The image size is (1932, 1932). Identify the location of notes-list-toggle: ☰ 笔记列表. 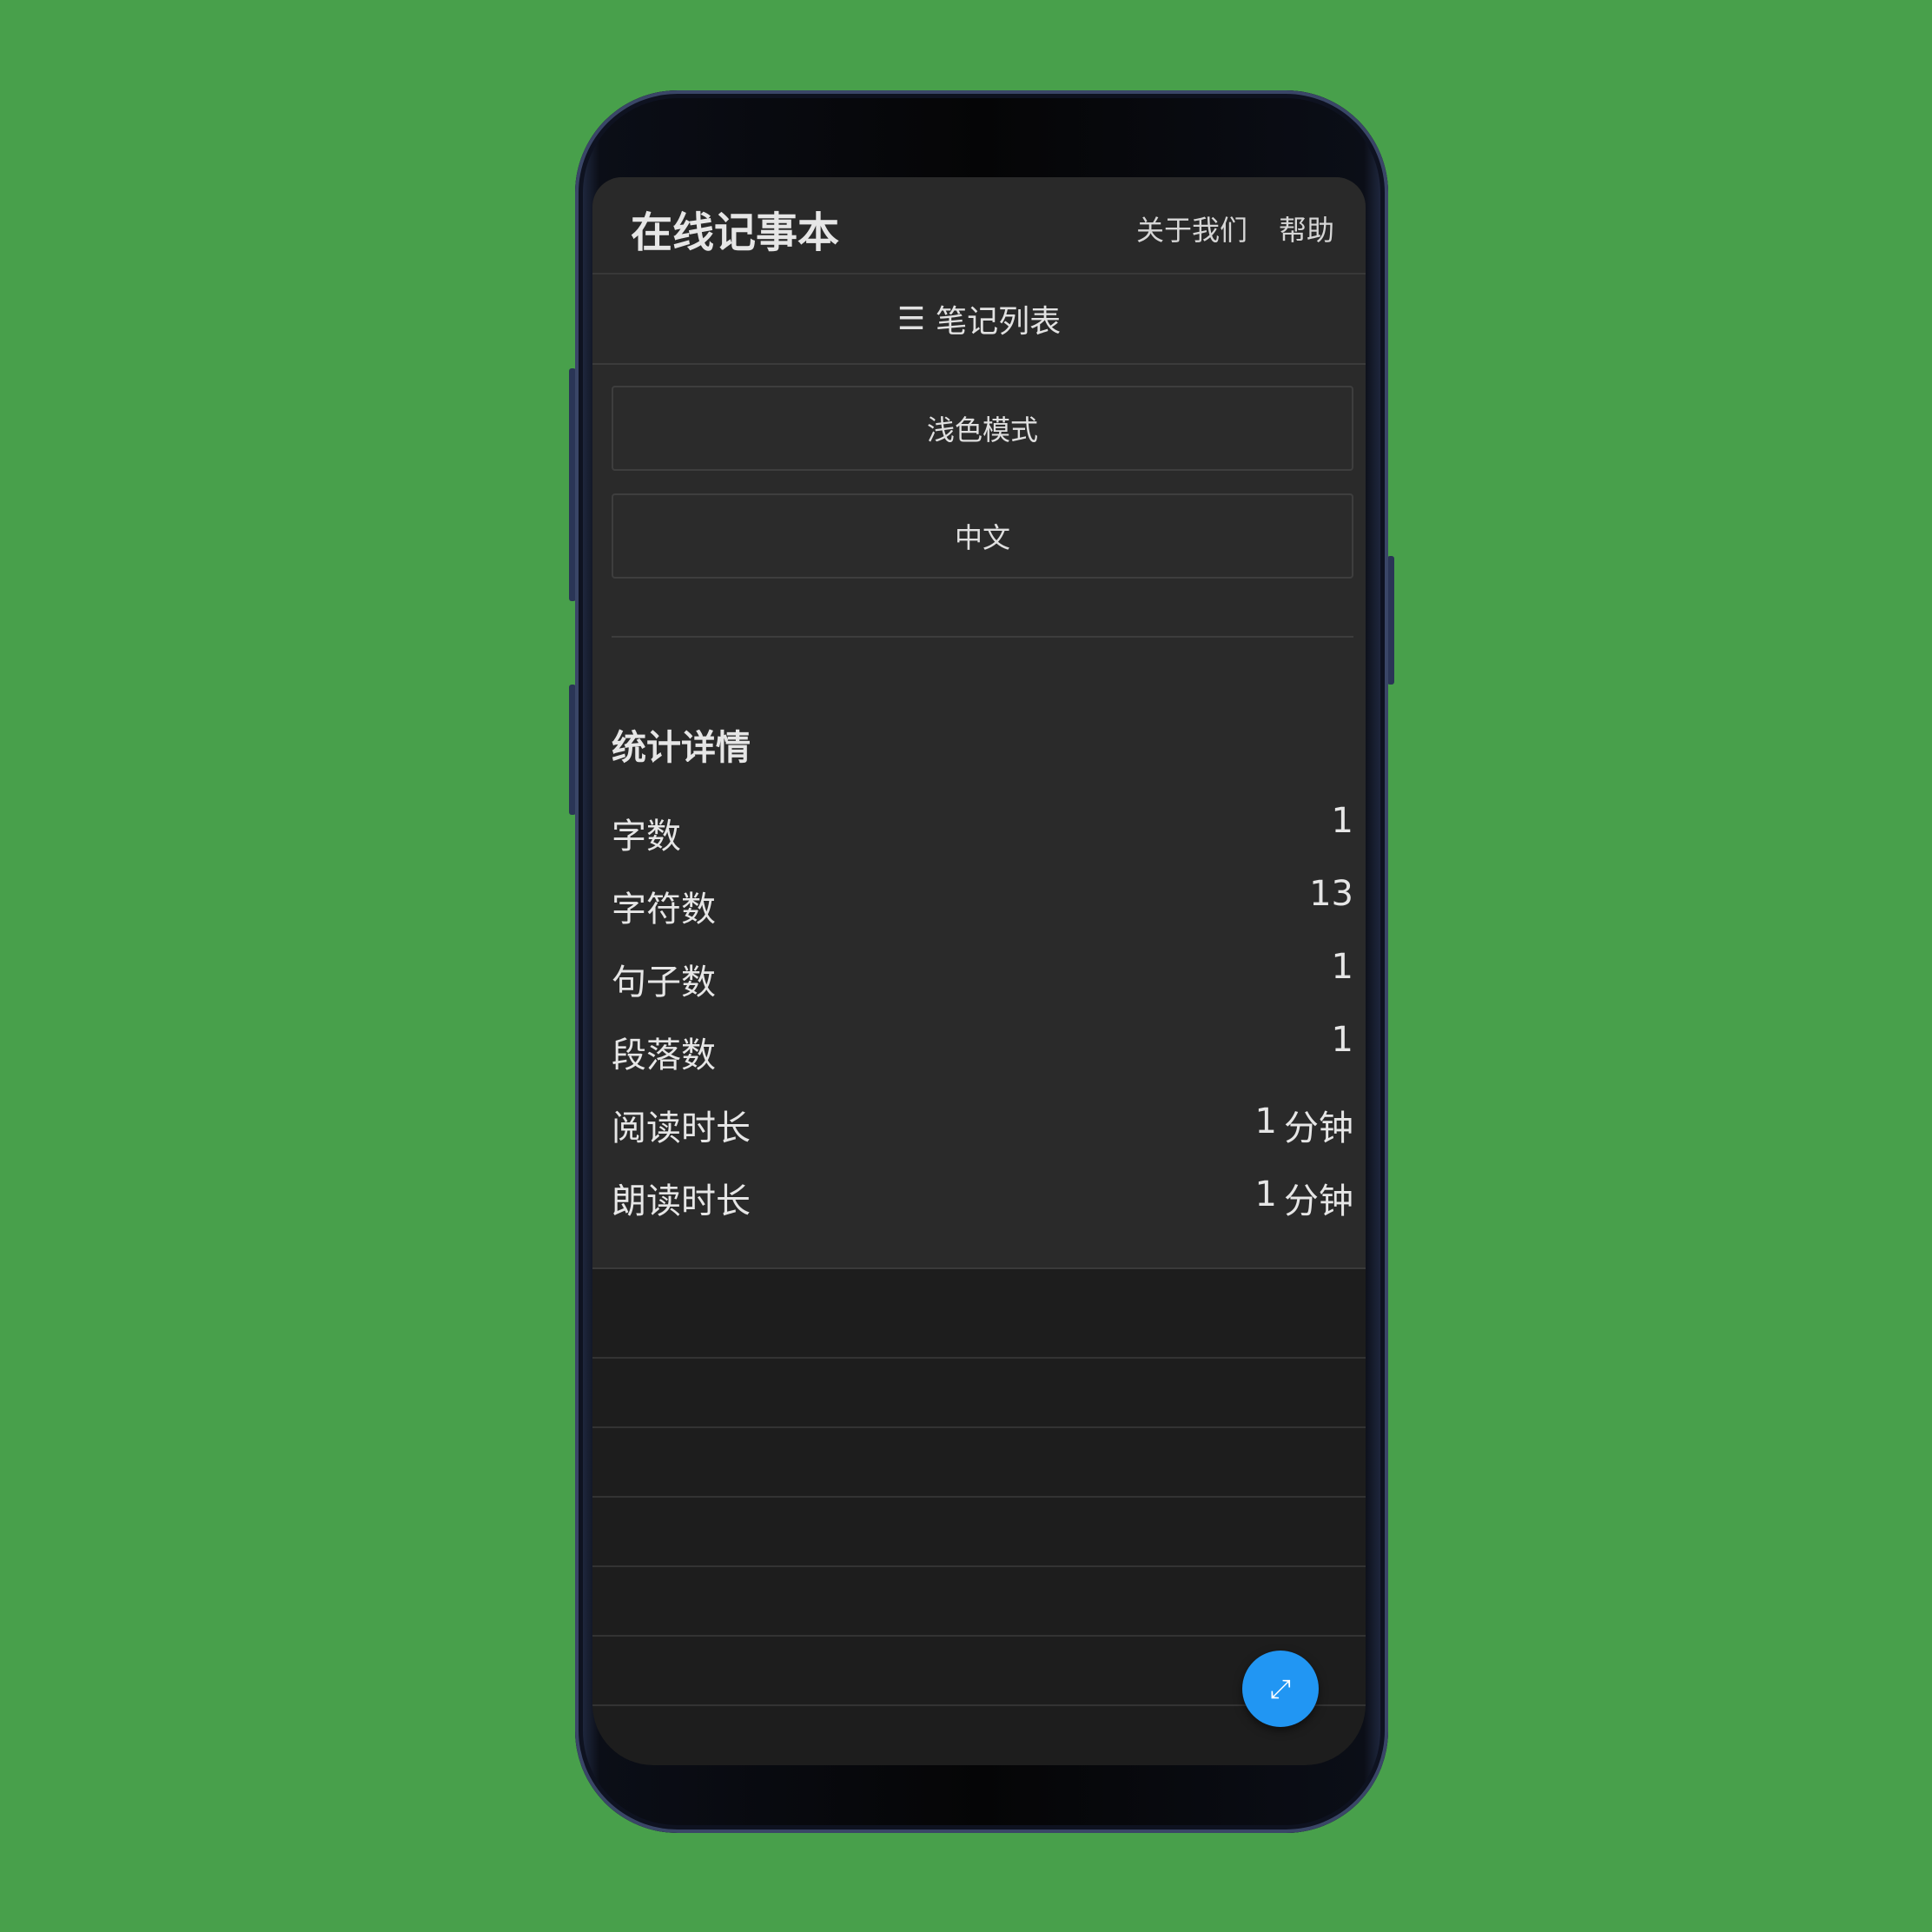
(979, 320).